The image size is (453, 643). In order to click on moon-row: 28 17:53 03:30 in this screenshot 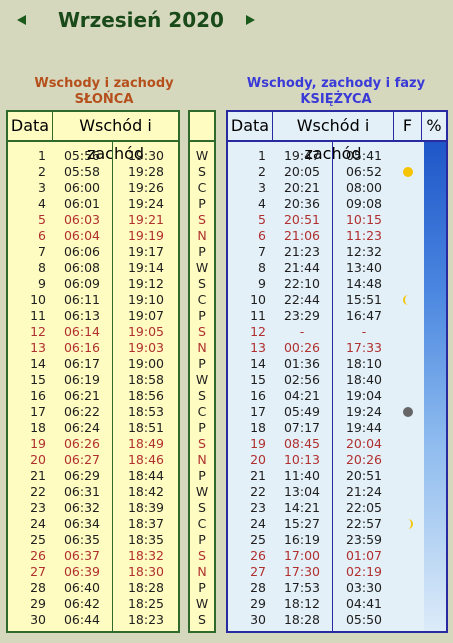, I will do `click(337, 588)`.